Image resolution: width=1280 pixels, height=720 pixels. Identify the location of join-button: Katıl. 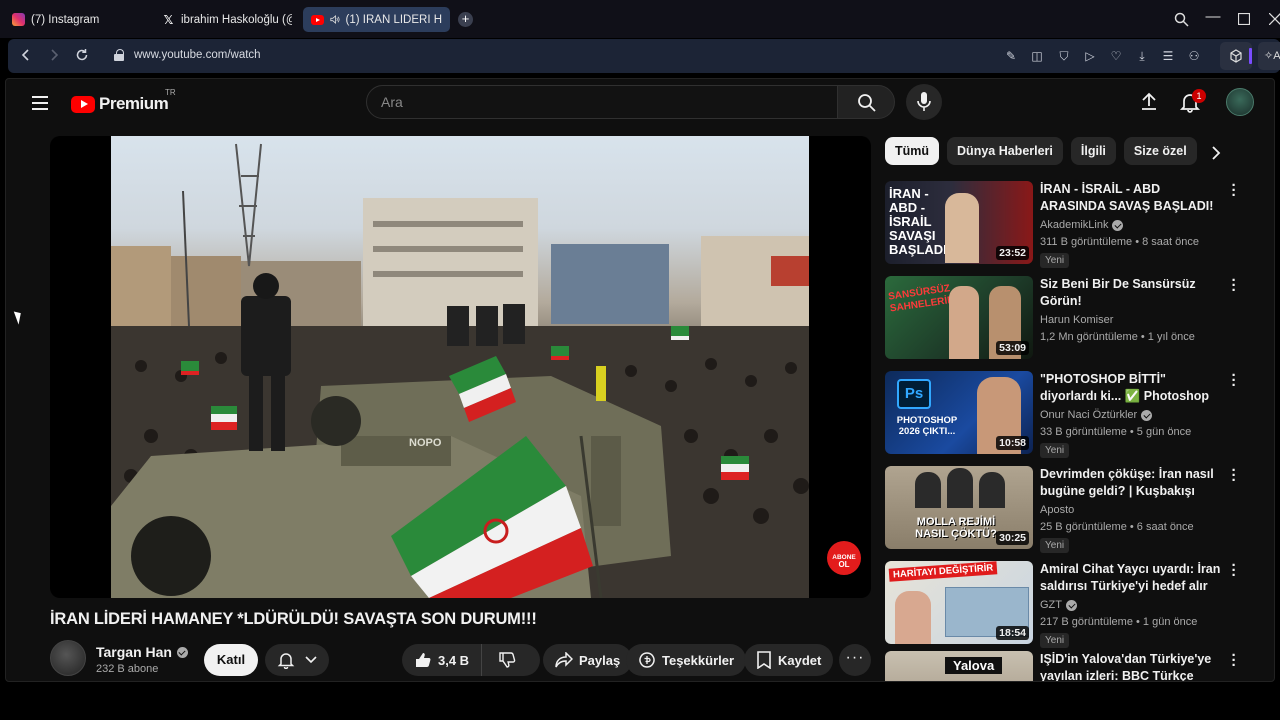
(231, 660).